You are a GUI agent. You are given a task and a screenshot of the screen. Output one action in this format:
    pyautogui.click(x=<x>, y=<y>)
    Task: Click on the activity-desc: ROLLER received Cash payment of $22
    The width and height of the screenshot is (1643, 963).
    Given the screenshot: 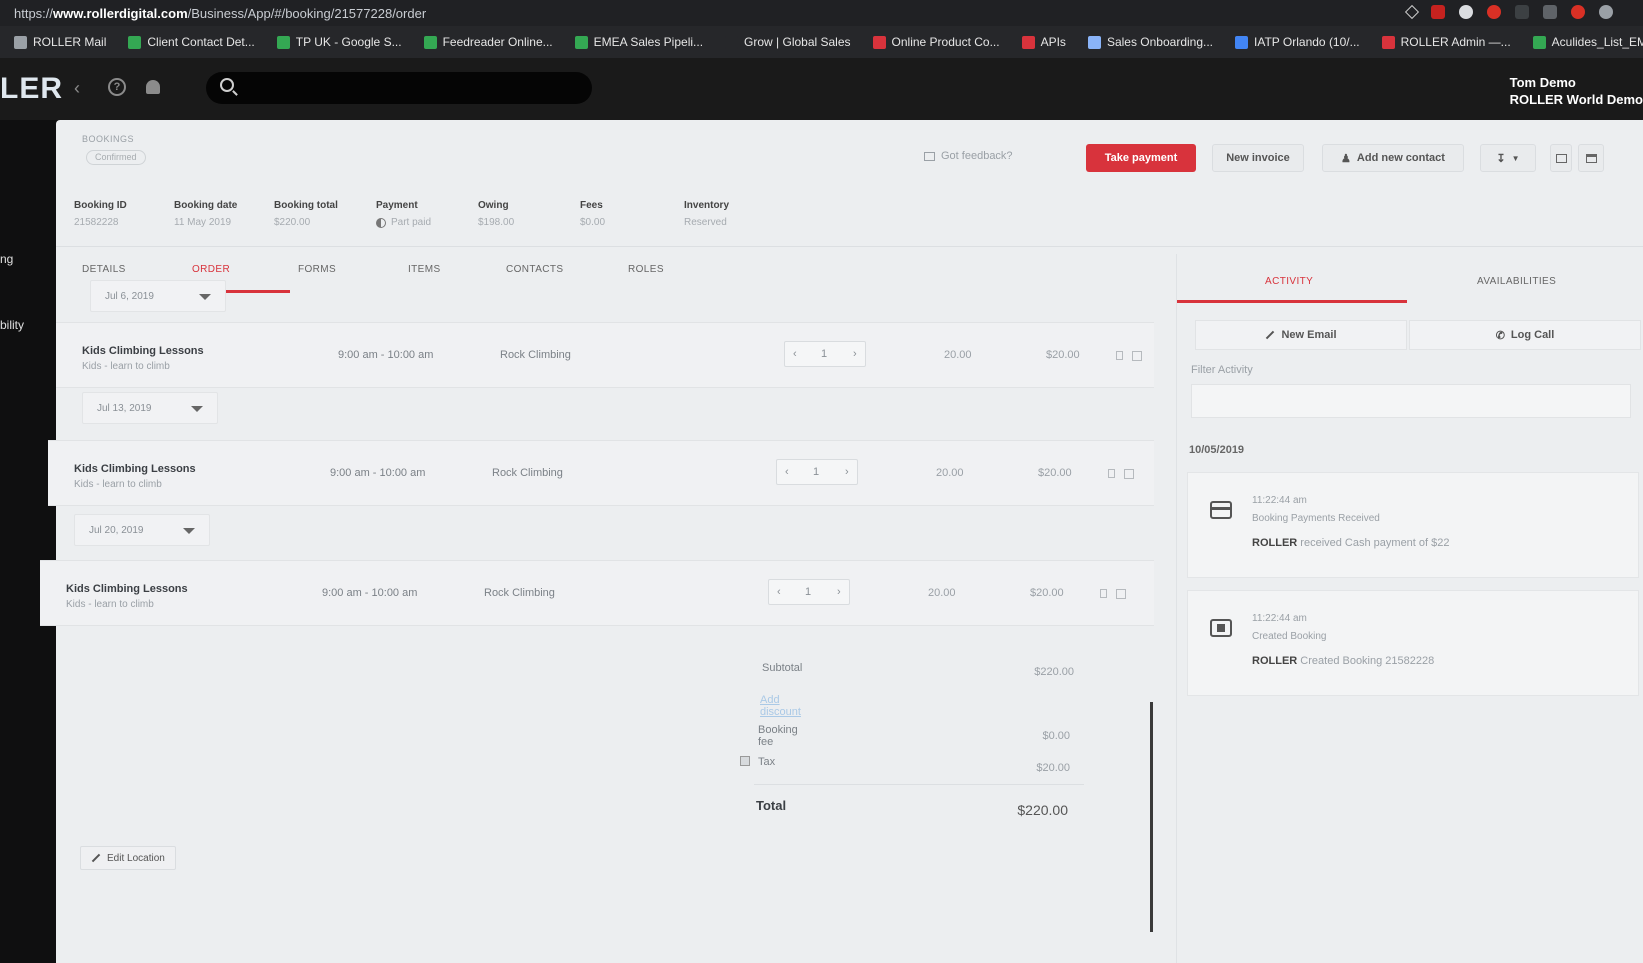 What is the action you would take?
    pyautogui.click(x=1351, y=543)
    